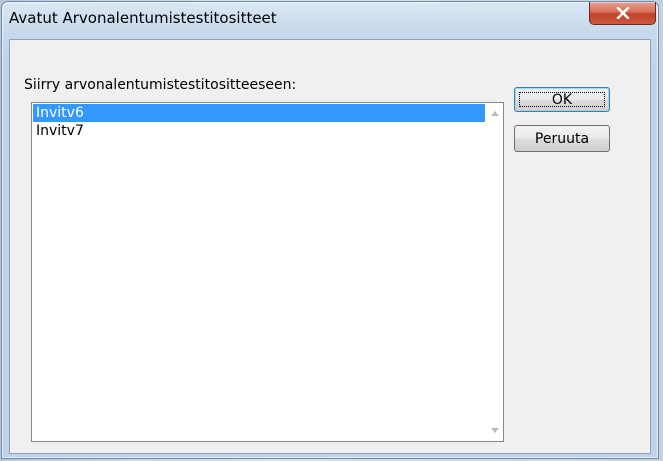  What do you see at coordinates (160, 85) in the screenshot?
I see `list-prompt-label: Siirry arvonalentumistestitositteeseen:` at bounding box center [160, 85].